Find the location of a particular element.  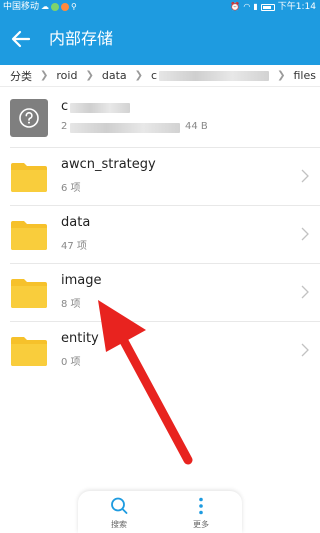

breadcrumb-item-redacted-label: c is located at coordinates (154, 75).